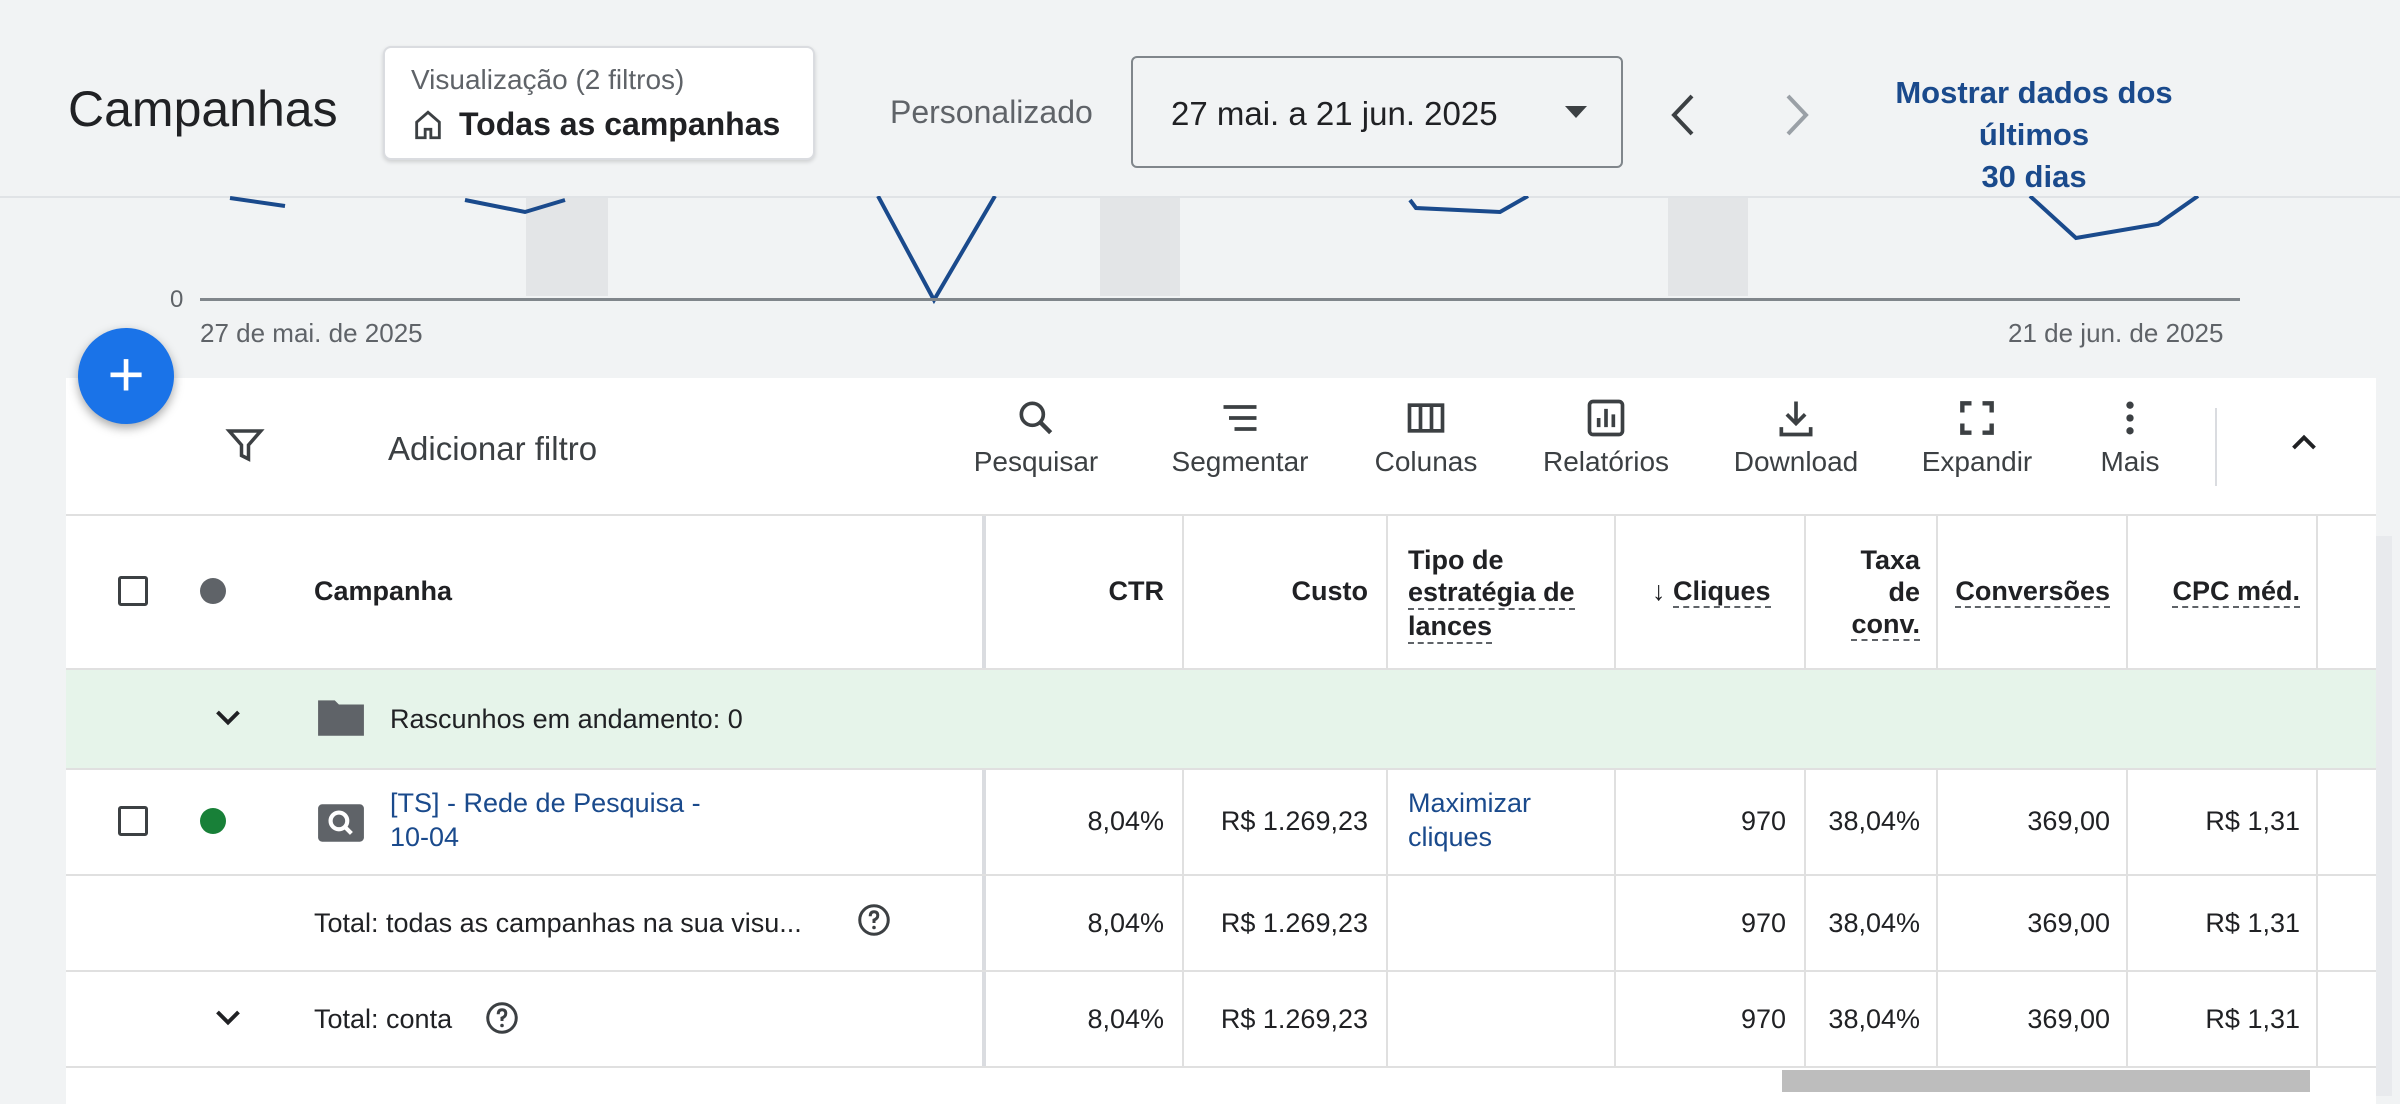  I want to click on header-bid-strategy: Tipo de estratégia de lances, so click(1491, 594).